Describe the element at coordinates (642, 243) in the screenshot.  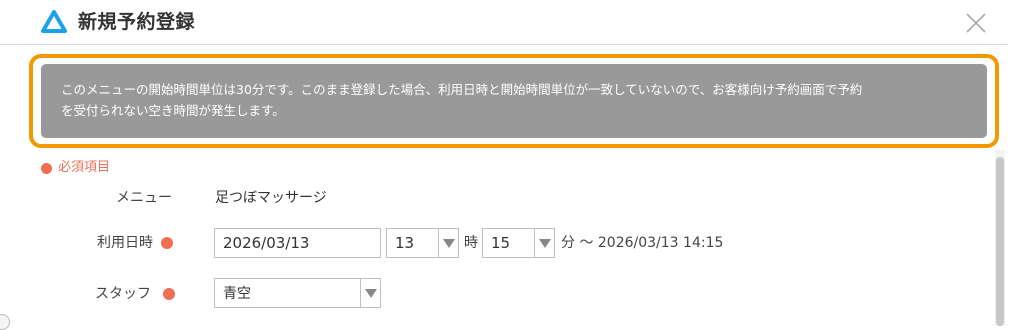
I see `time-range-text: 分 〜 2026/03/13 14:15` at that location.